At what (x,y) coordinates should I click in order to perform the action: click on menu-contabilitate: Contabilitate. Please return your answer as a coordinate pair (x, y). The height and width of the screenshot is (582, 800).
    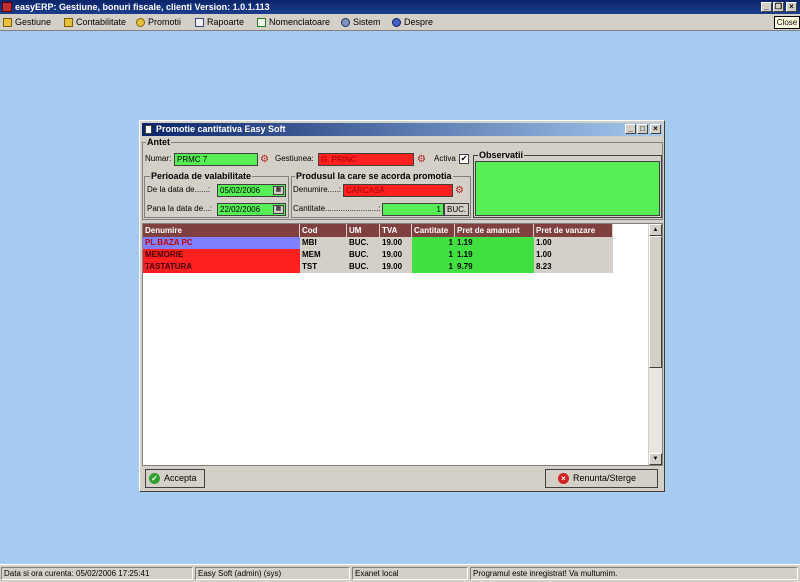
    Looking at the image, I should click on (95, 22).